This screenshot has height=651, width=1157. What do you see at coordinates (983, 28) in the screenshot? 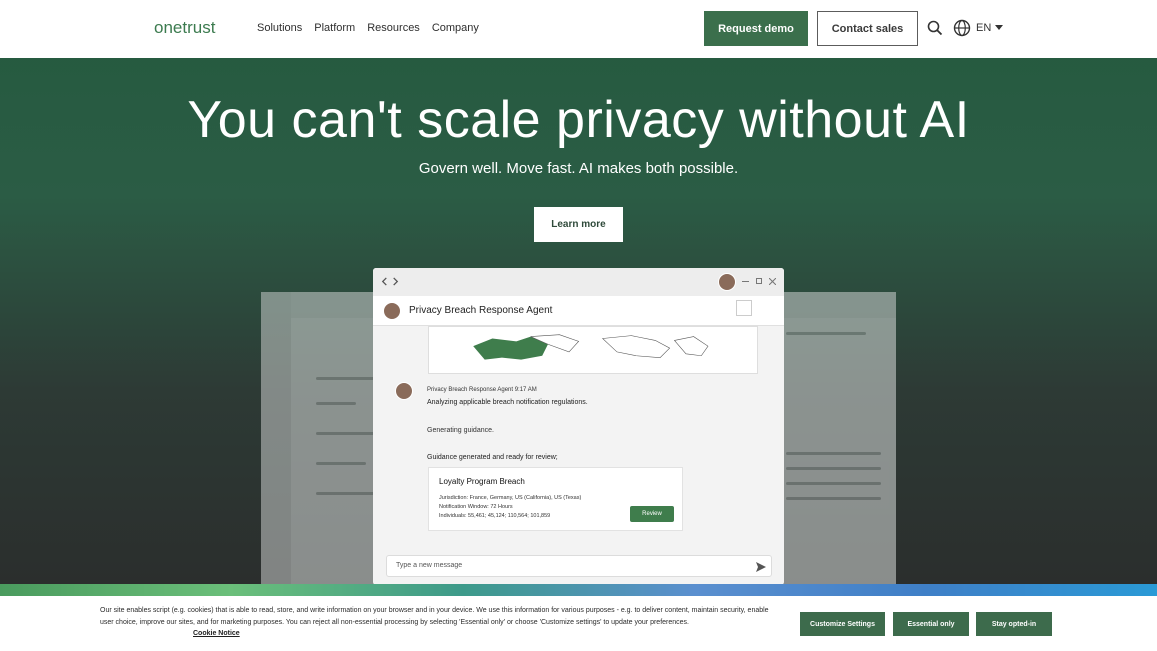
I see `language-selector: EN` at bounding box center [983, 28].